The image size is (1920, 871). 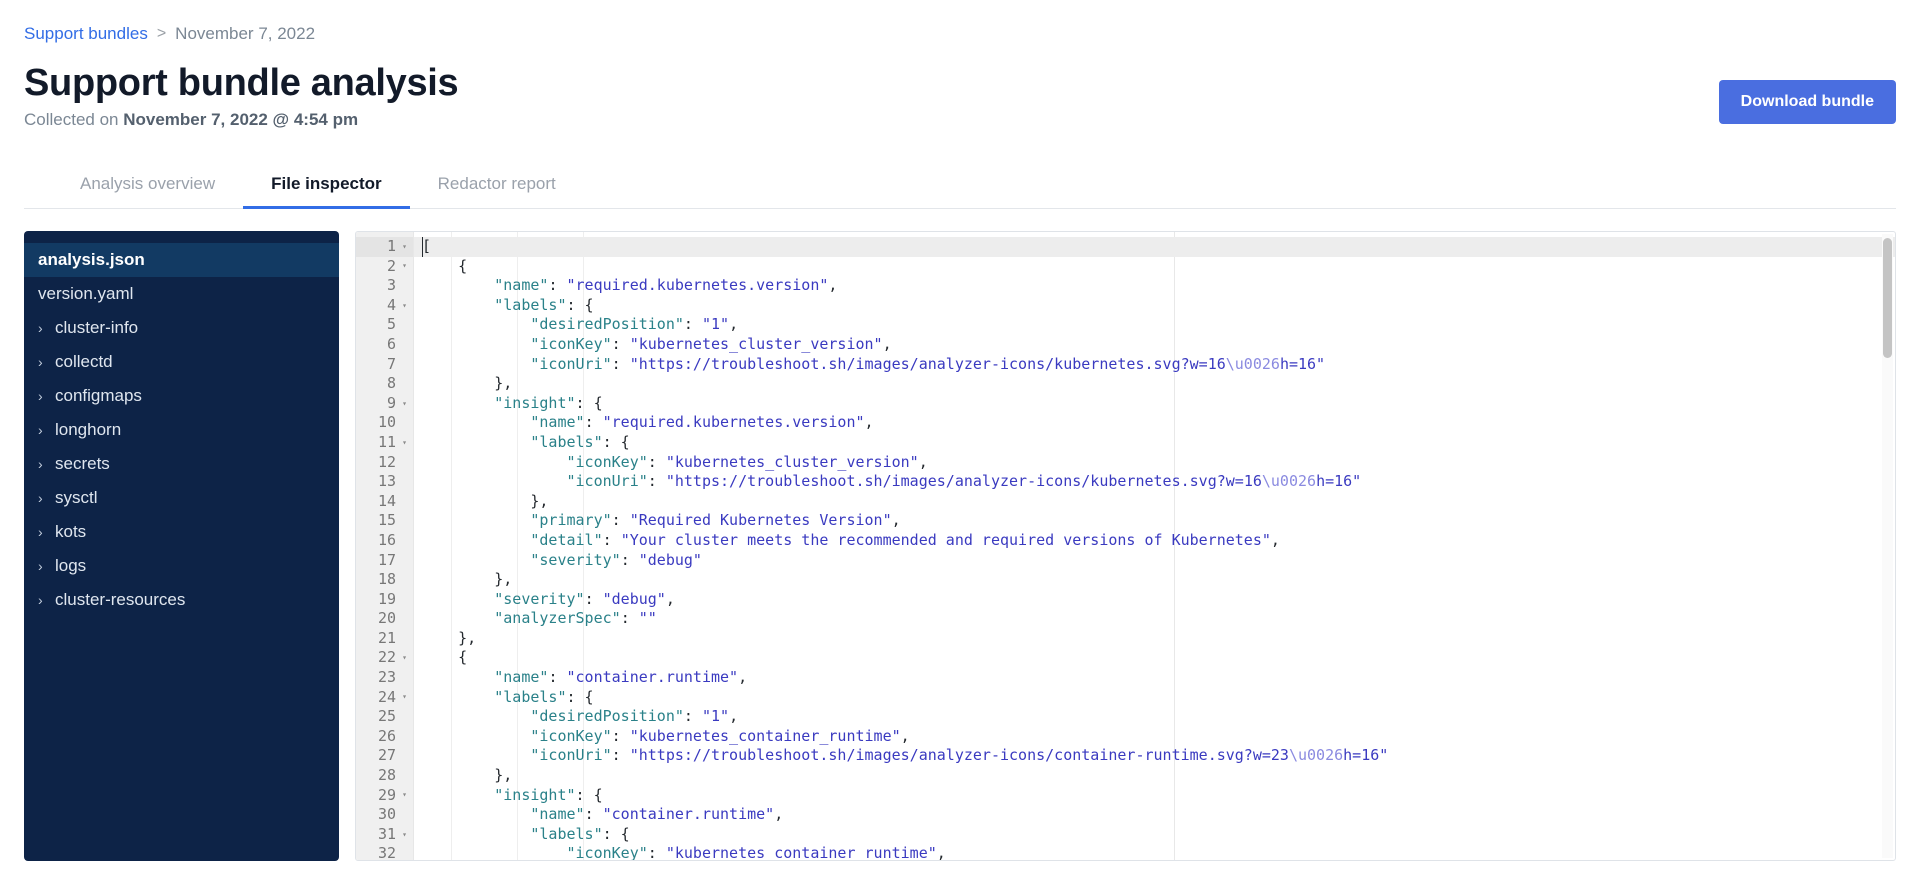 I want to click on editor-scrollbar-thumb, so click(x=1887, y=298).